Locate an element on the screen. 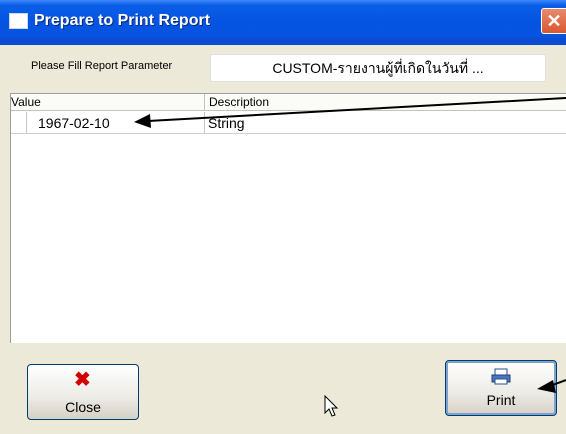 The height and width of the screenshot is (434, 566). annotation-arrowhead-print is located at coordinates (546, 386).